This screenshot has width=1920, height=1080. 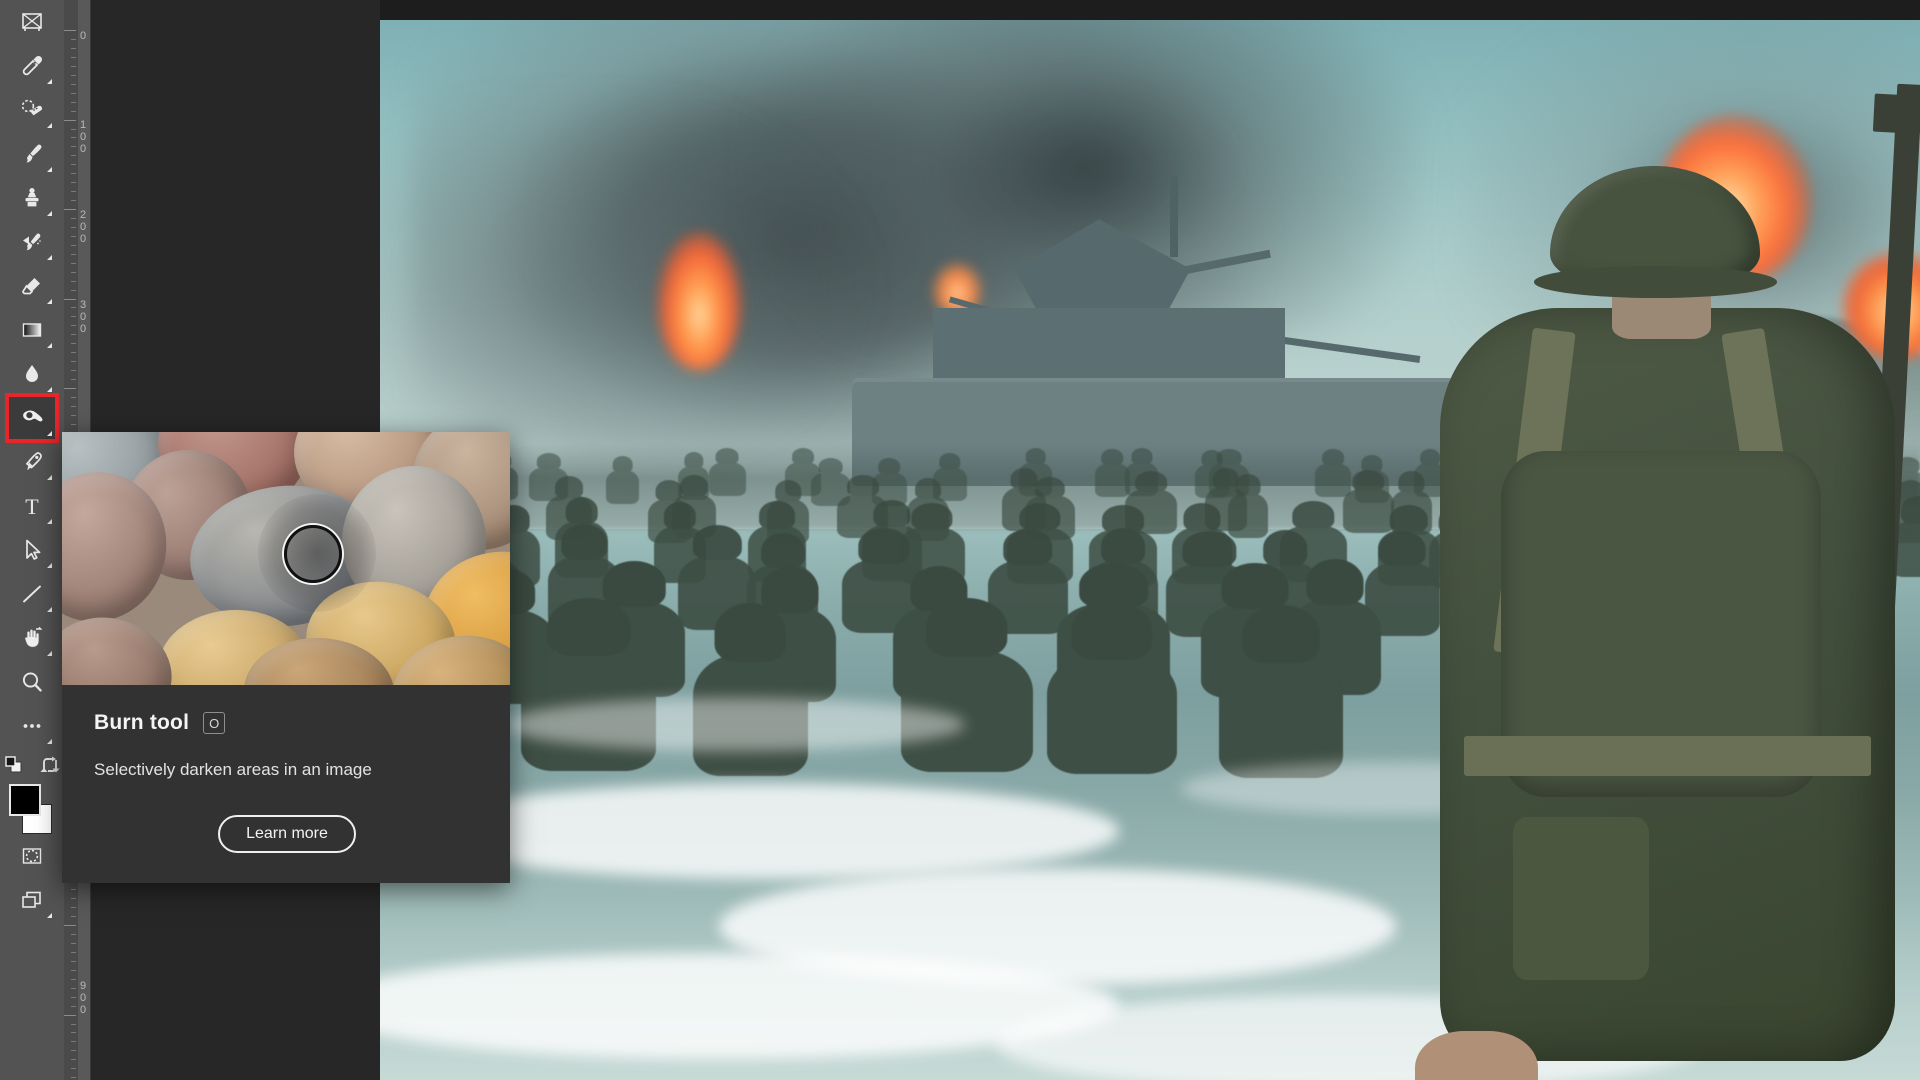 I want to click on clone-stamp-icon, so click(x=32, y=197).